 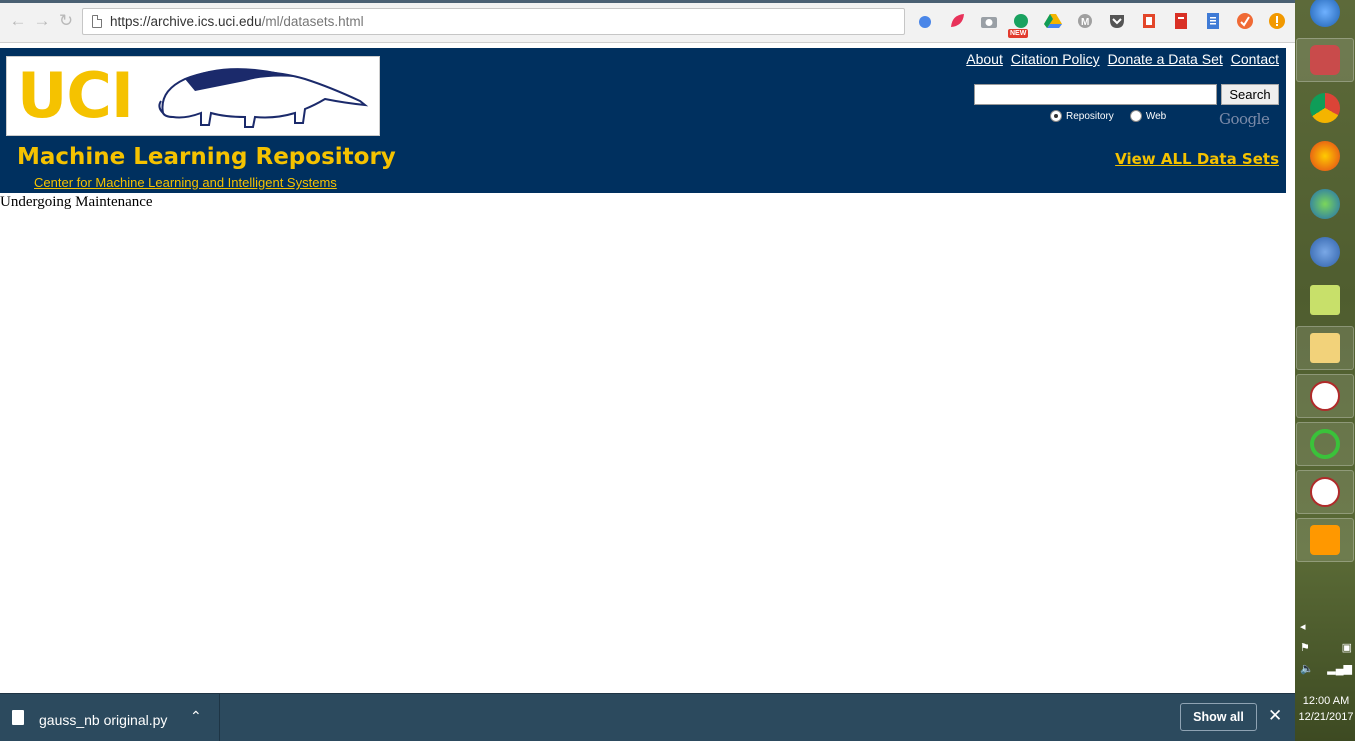 What do you see at coordinates (1325, 444) in the screenshot?
I see `anaconda-icon` at bounding box center [1325, 444].